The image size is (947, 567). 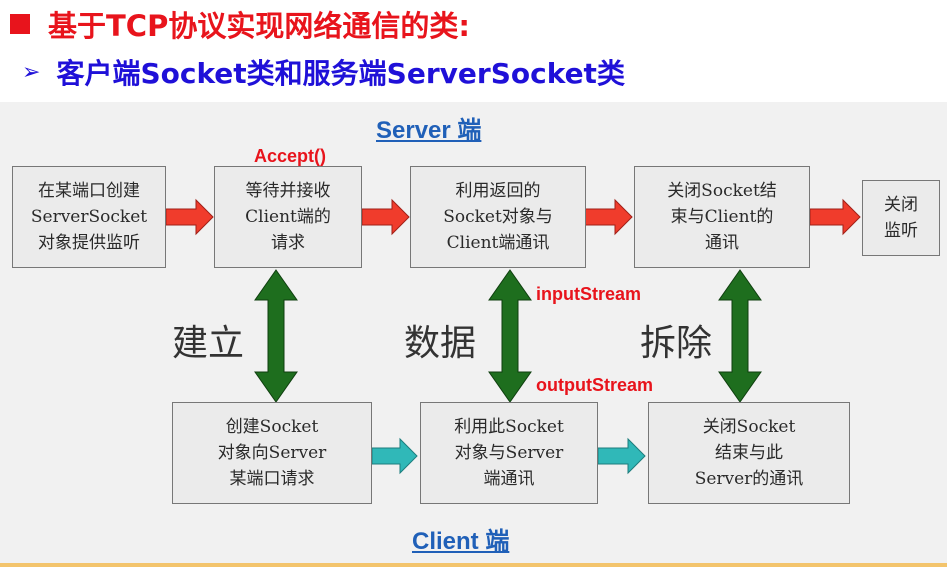 What do you see at coordinates (440, 343) in the screenshot?
I see `data-label: 数据` at bounding box center [440, 343].